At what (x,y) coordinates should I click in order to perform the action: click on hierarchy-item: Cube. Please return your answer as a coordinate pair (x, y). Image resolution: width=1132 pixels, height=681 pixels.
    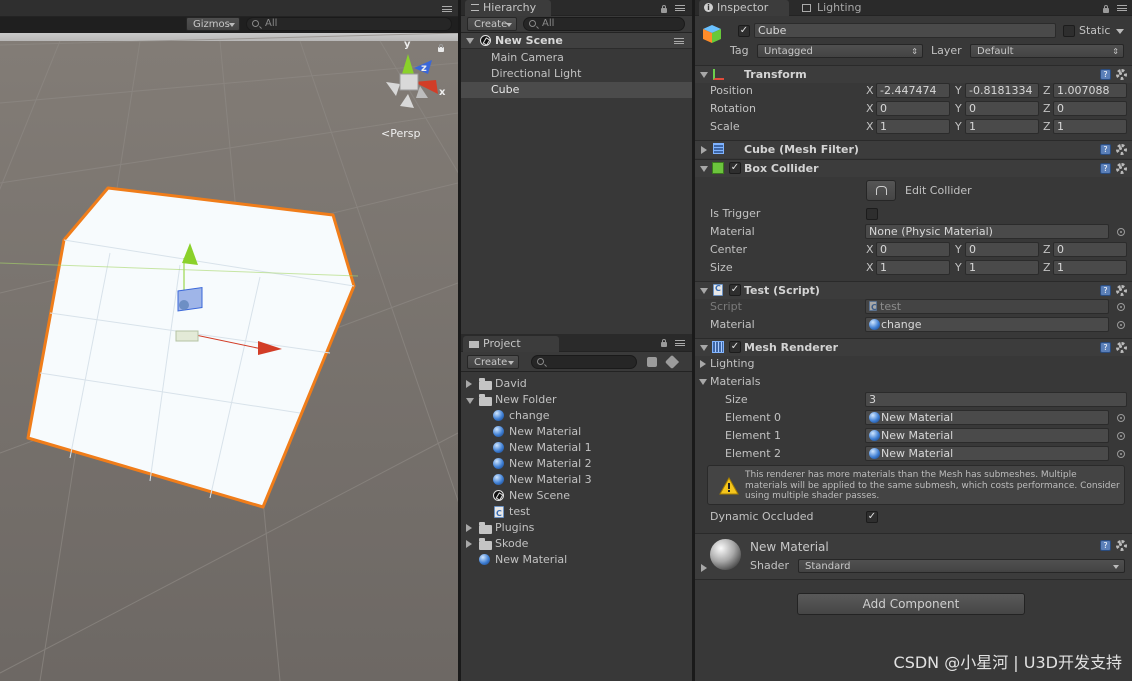
    Looking at the image, I should click on (576, 90).